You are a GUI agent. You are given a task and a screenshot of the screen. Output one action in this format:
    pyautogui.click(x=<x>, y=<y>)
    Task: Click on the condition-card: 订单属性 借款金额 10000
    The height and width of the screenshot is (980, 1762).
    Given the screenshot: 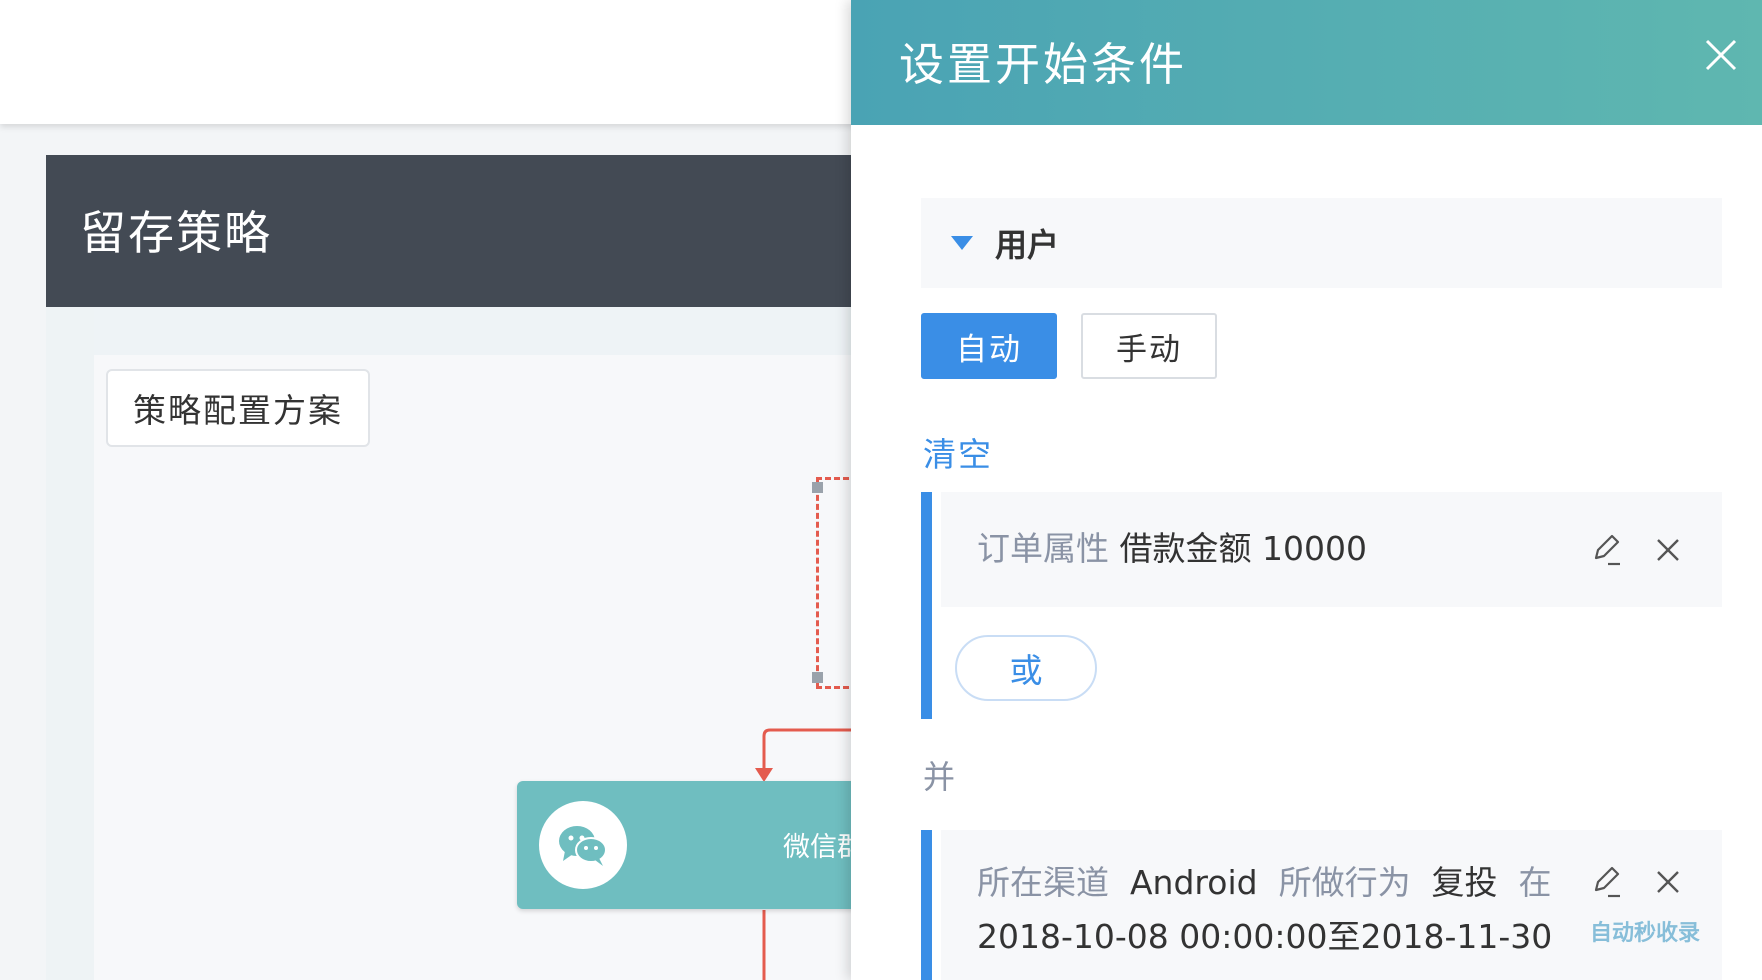 What is the action you would take?
    pyautogui.click(x=1331, y=549)
    